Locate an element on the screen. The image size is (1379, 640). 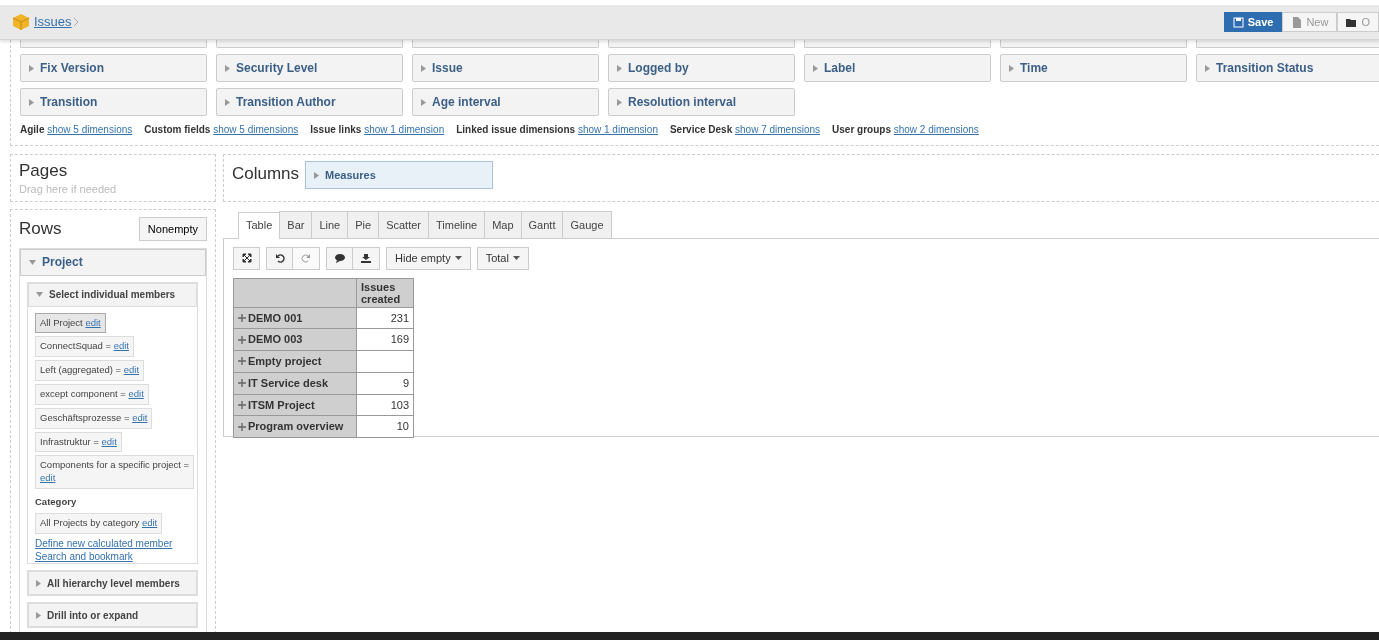
dimension-button: Transition Status is located at coordinates (1287, 68).